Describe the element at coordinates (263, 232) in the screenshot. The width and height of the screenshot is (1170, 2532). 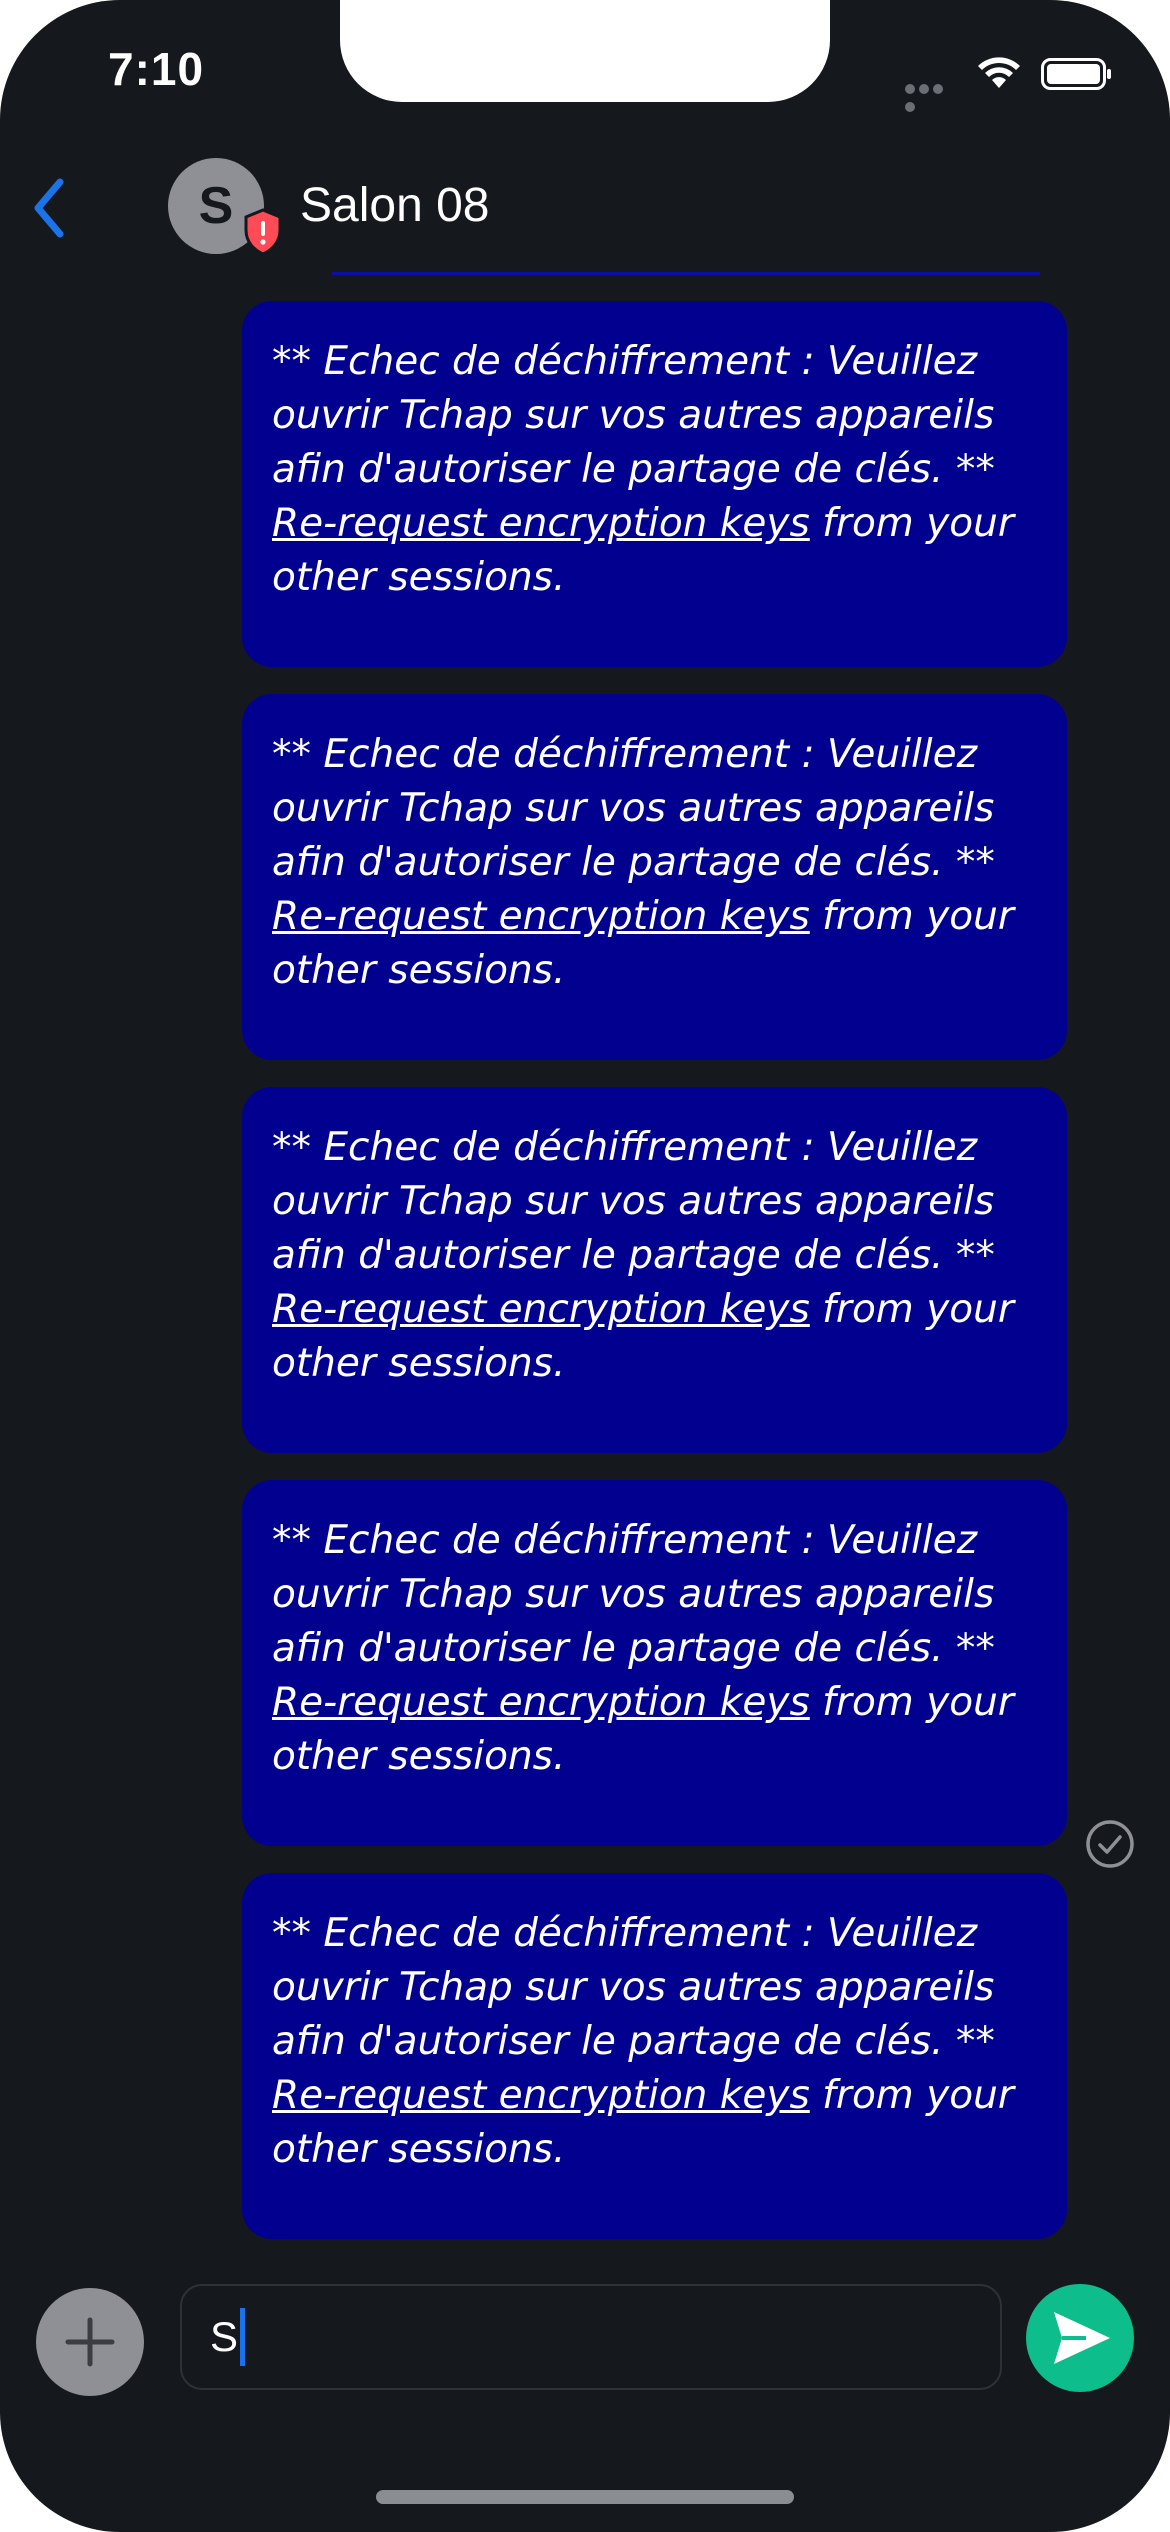
I see `shield-warning-icon` at that location.